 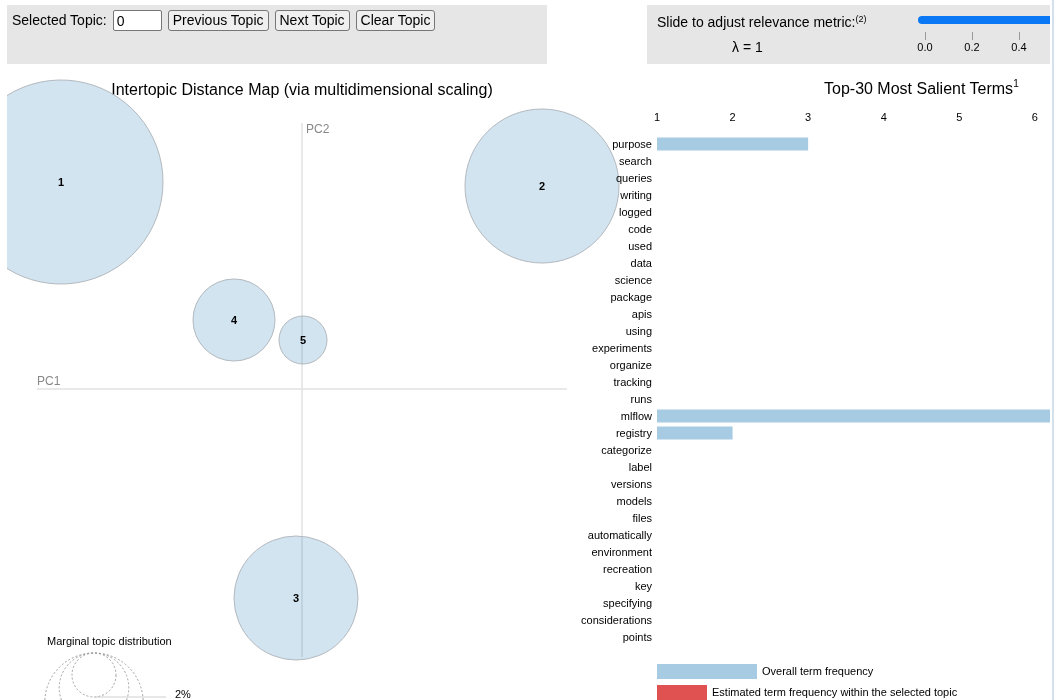 I want to click on term-label: search, so click(x=635, y=161).